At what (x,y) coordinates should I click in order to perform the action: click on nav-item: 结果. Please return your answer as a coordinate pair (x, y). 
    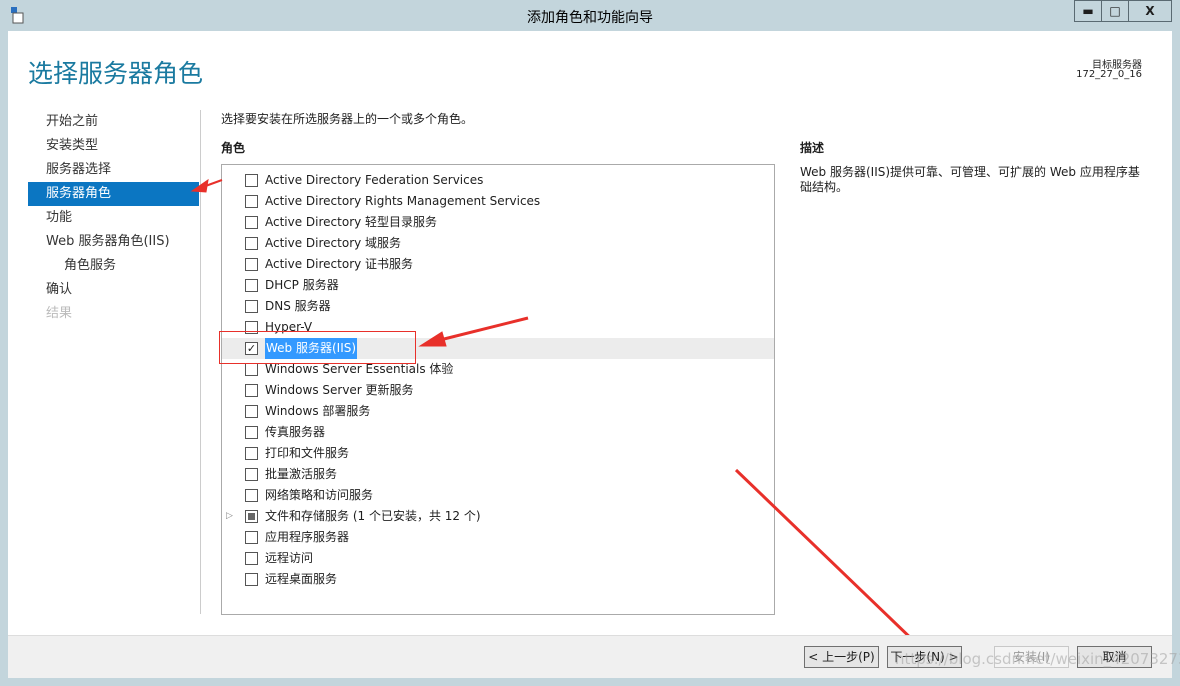
    Looking at the image, I should click on (59, 313).